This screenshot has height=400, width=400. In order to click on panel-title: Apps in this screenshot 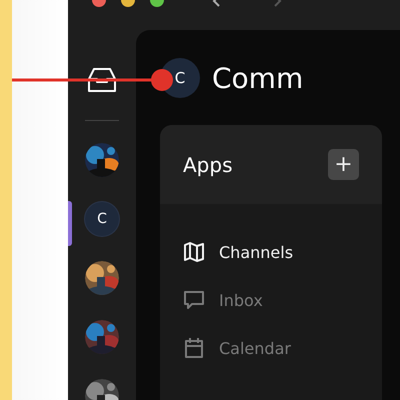, I will do `click(207, 164)`.